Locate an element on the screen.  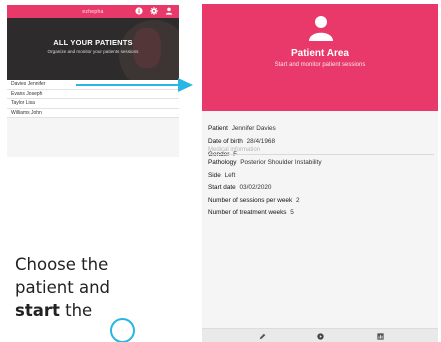
sessions-per-week-row: Number of sessions per week 2 is located at coordinates (321, 203).